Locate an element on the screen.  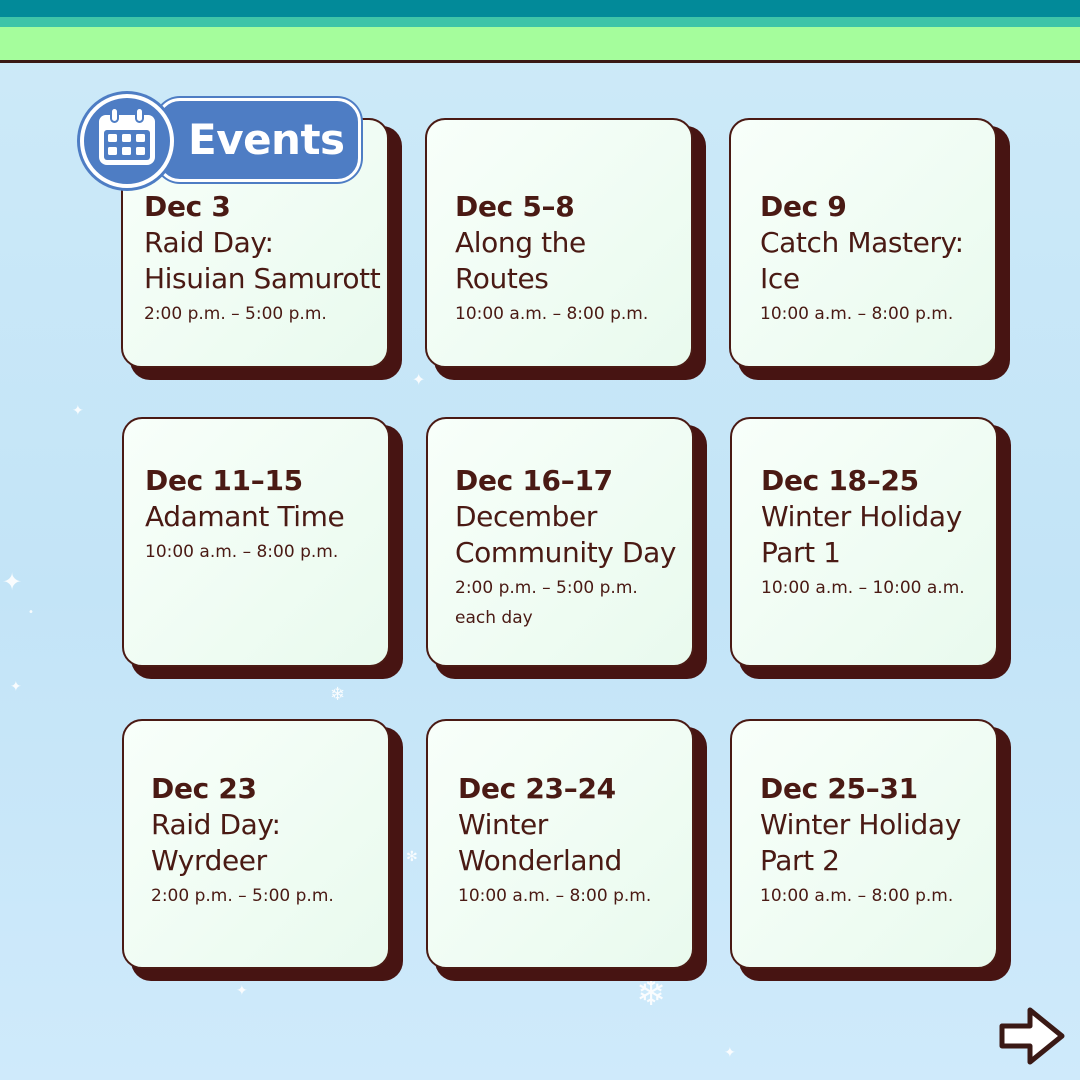
event-title-line: Hisuian Samurott is located at coordinates (262, 278).